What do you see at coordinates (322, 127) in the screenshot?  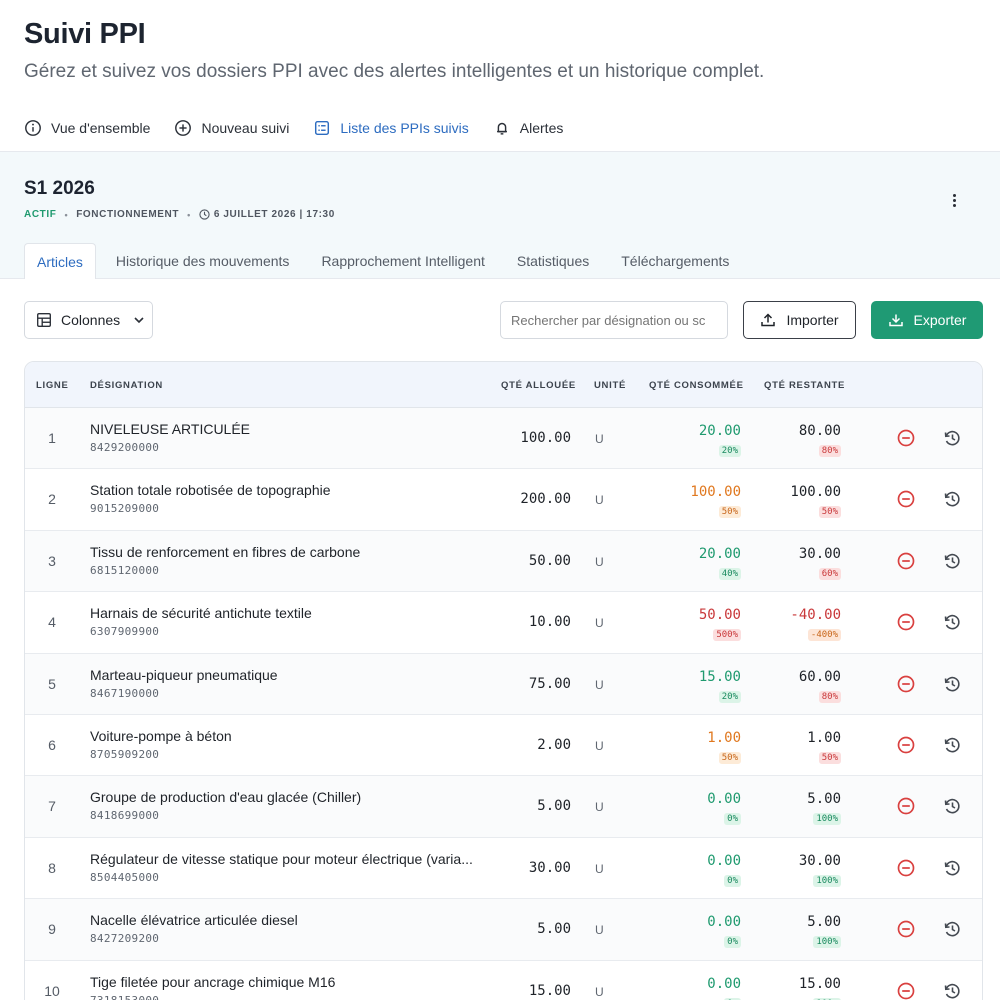 I see `list-icon` at bounding box center [322, 127].